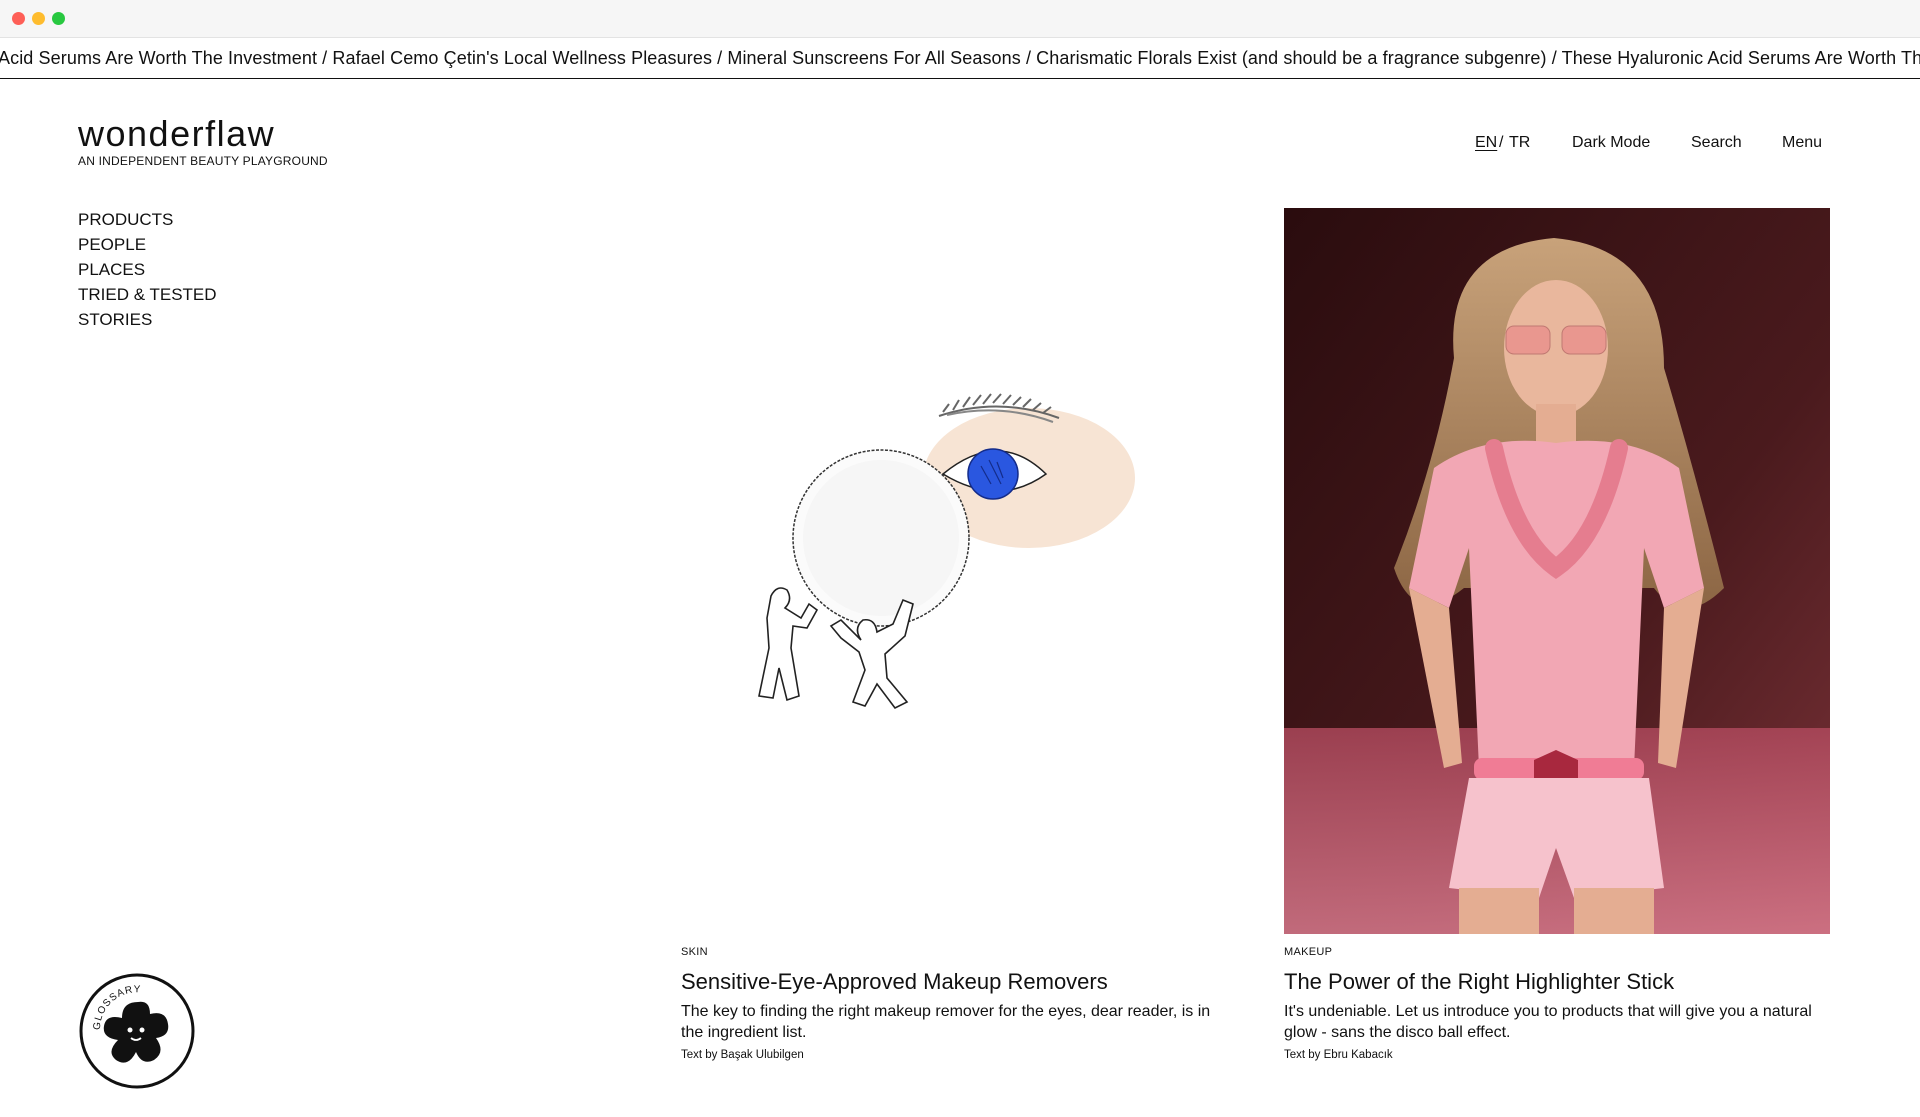 This screenshot has height=1117, width=1920. What do you see at coordinates (1557, 982) in the screenshot?
I see `article-title: The Power of the Right Highlighter Stick` at bounding box center [1557, 982].